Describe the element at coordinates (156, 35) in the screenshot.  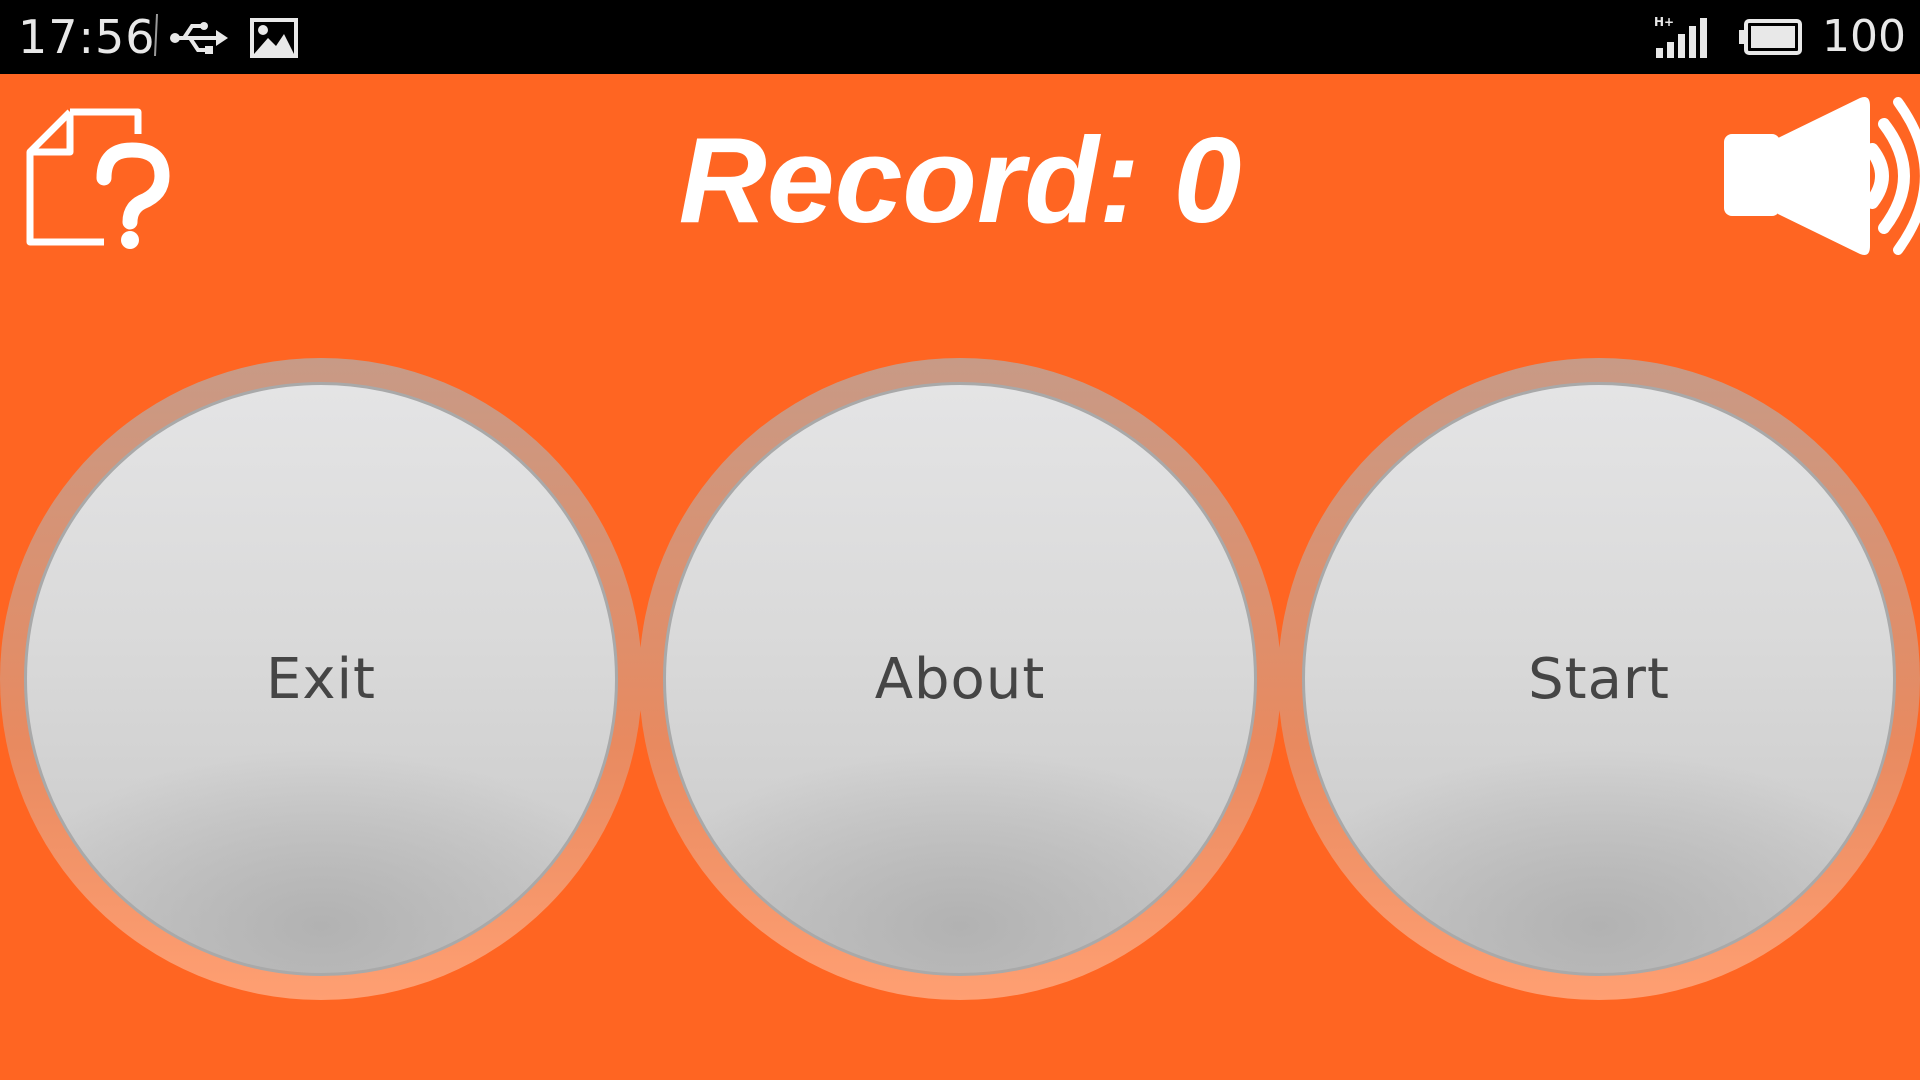
I see `status-separator` at that location.